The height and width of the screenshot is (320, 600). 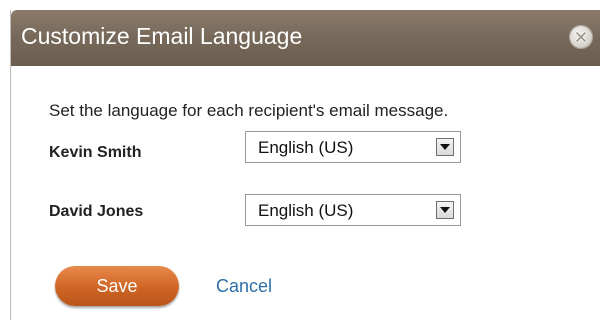 What do you see at coordinates (95, 152) in the screenshot?
I see `recipient-name: Kevin Smith` at bounding box center [95, 152].